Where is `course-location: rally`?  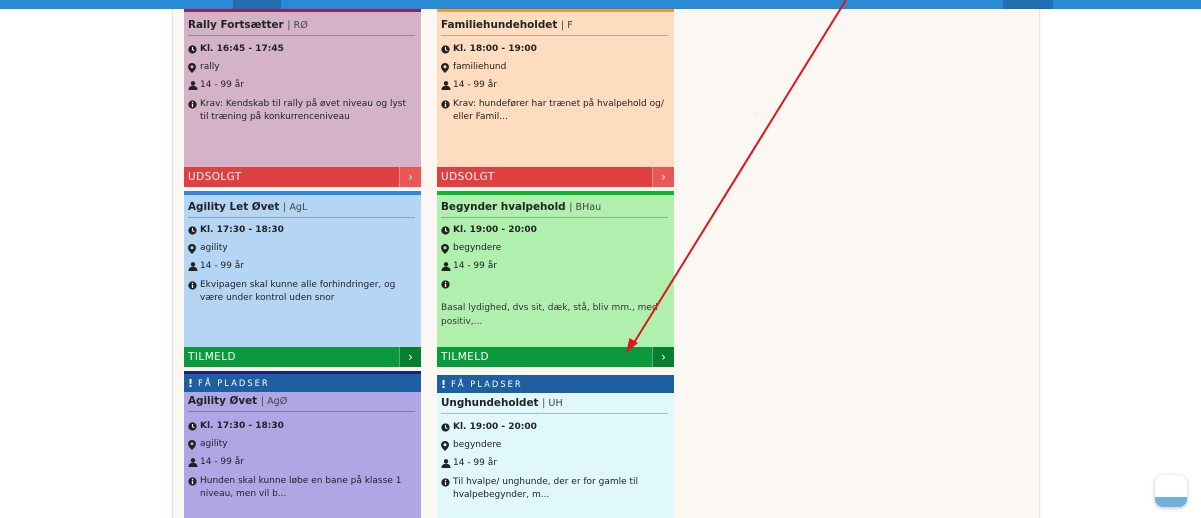
course-location: rally is located at coordinates (300, 67).